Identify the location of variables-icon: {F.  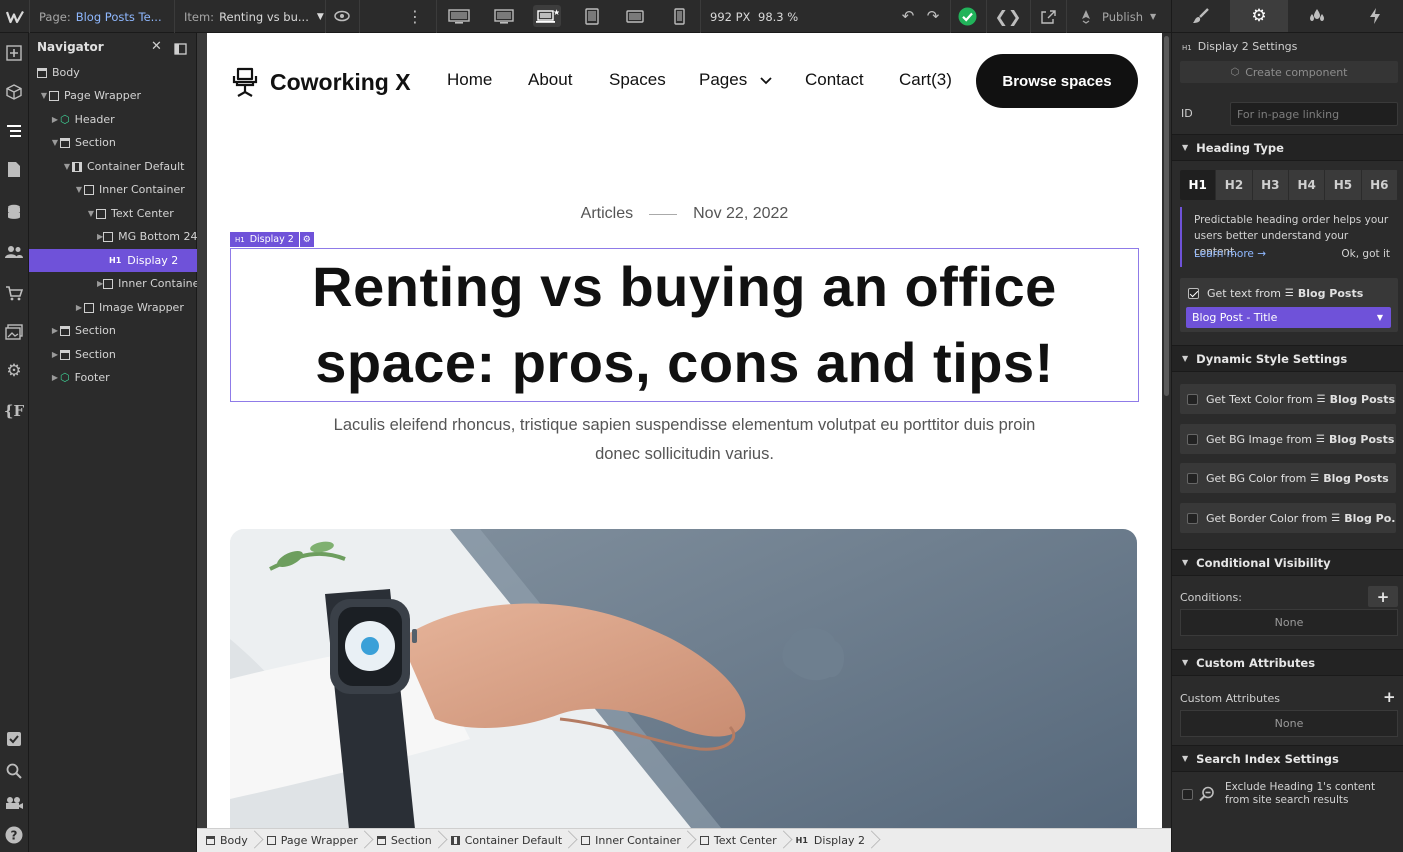
(14, 411).